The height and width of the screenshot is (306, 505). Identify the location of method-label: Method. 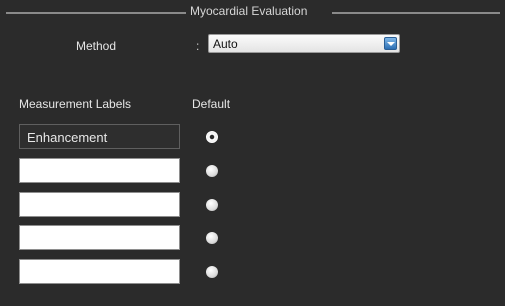
(96, 46).